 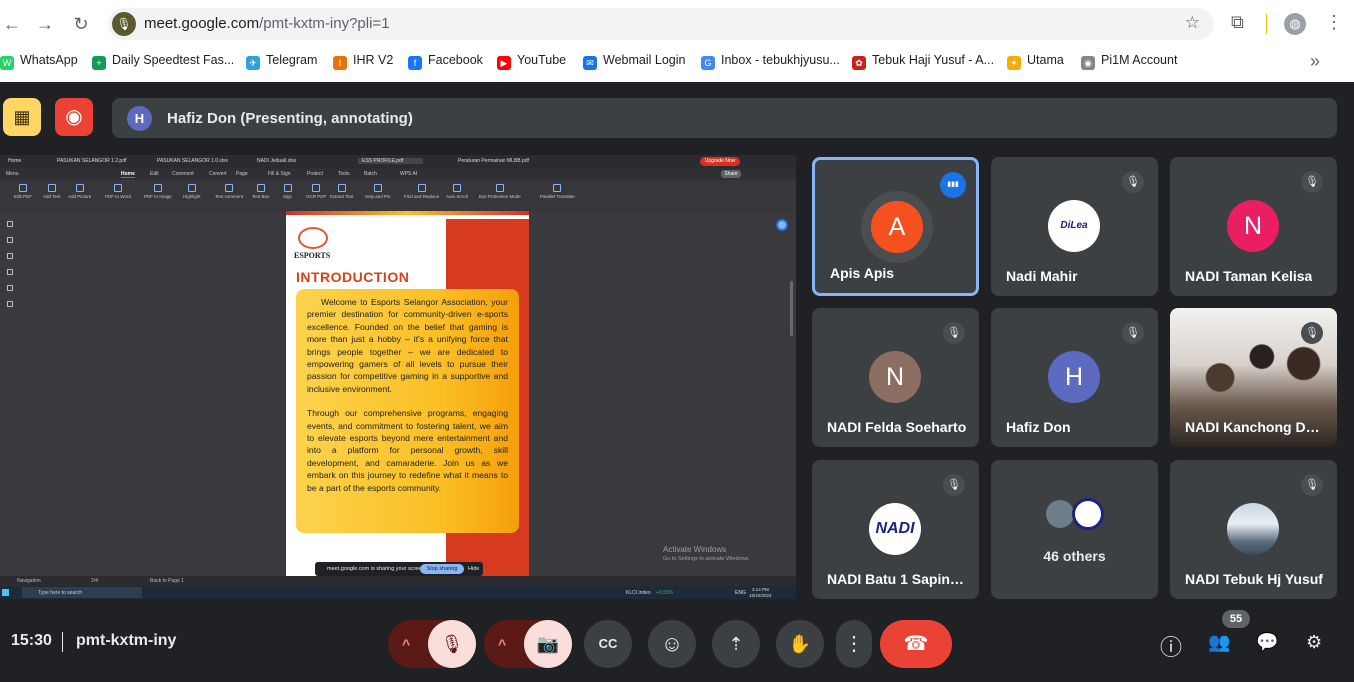 What do you see at coordinates (1035, 61) in the screenshot?
I see `bookmark-item: ✦ Utama` at bounding box center [1035, 61].